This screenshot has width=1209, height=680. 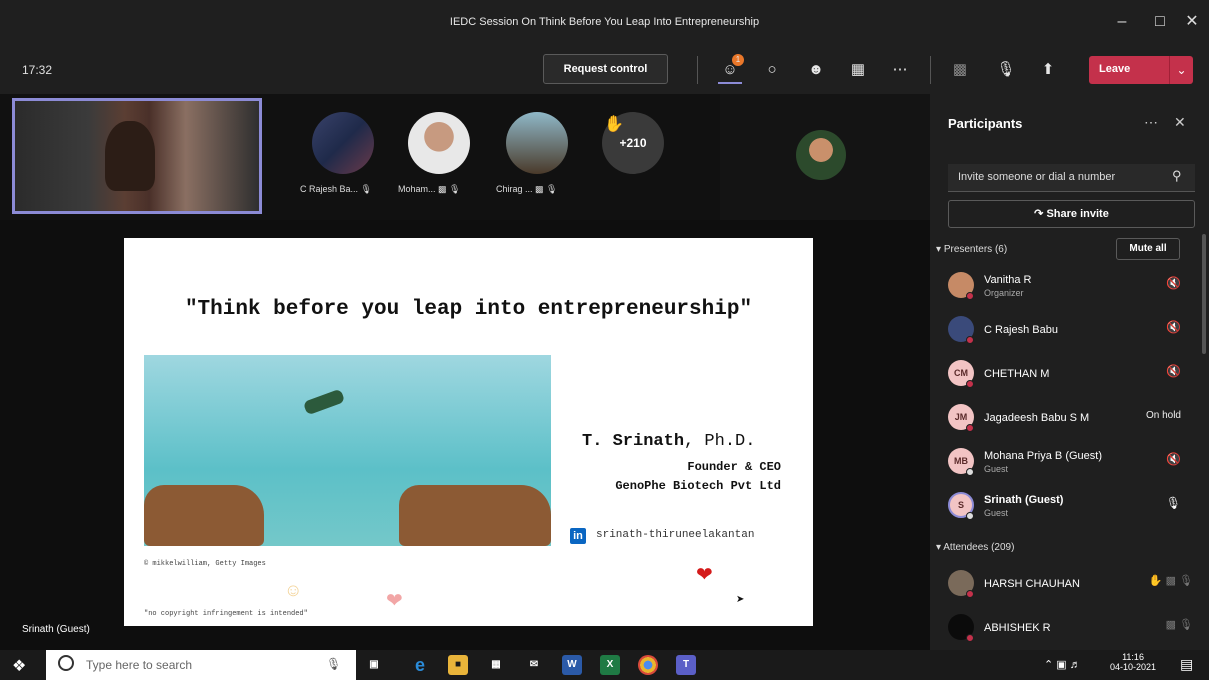 What do you see at coordinates (1069, 630) in the screenshot?
I see `participant-row: ABHISHEK R ▩ 🎙` at bounding box center [1069, 630].